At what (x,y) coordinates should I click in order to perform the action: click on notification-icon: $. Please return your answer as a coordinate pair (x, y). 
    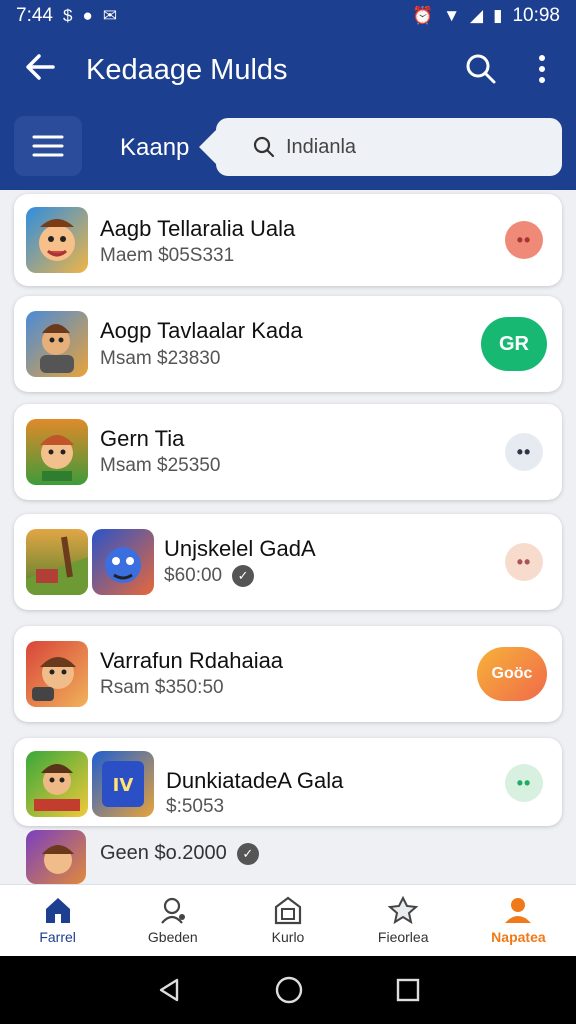
    Looking at the image, I should click on (67, 15).